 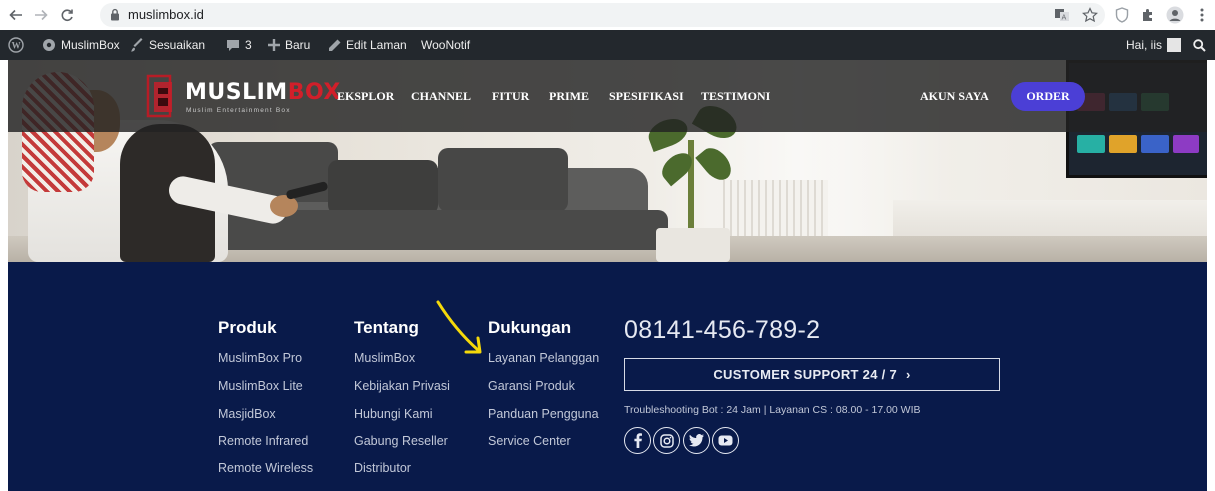 I want to click on admin-edit-page-label: Edit Laman, so click(x=376, y=45).